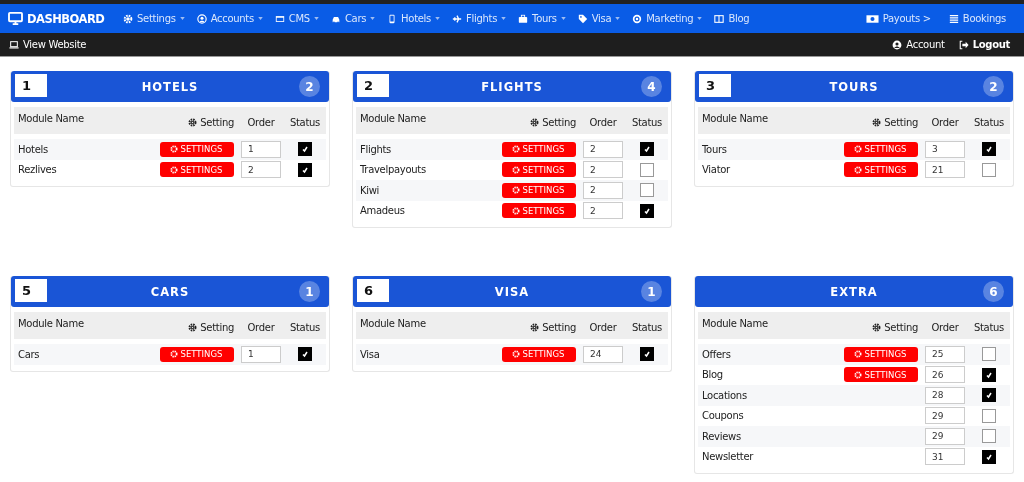 The width and height of the screenshot is (1024, 482). I want to click on window-icon, so click(279, 18).